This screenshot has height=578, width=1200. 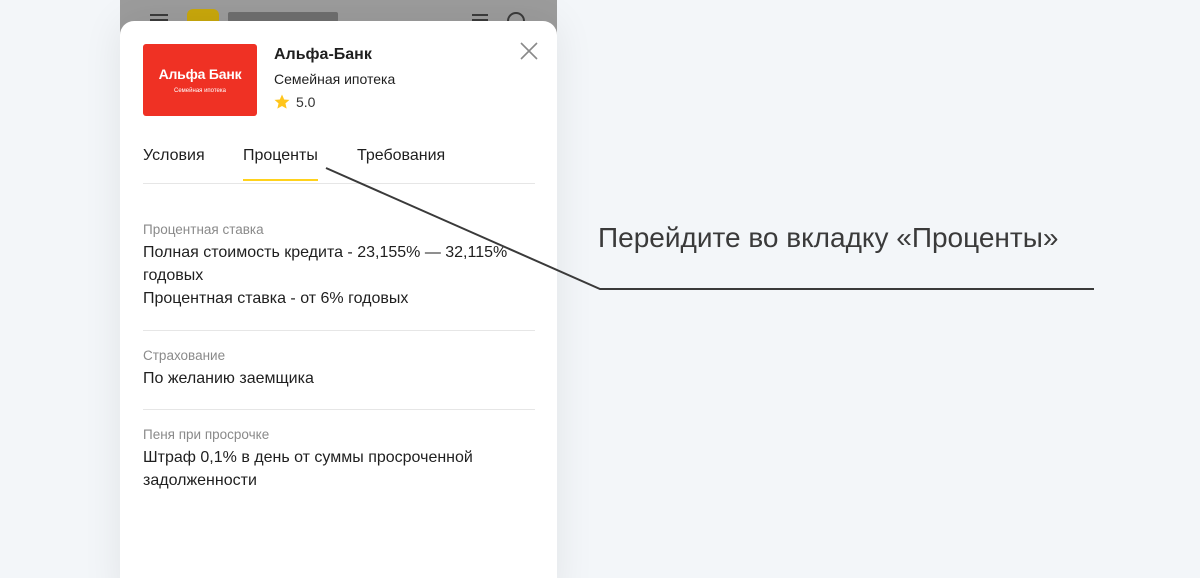 I want to click on section-value: Процентная ставка - от 6% годовых, so click(x=276, y=298).